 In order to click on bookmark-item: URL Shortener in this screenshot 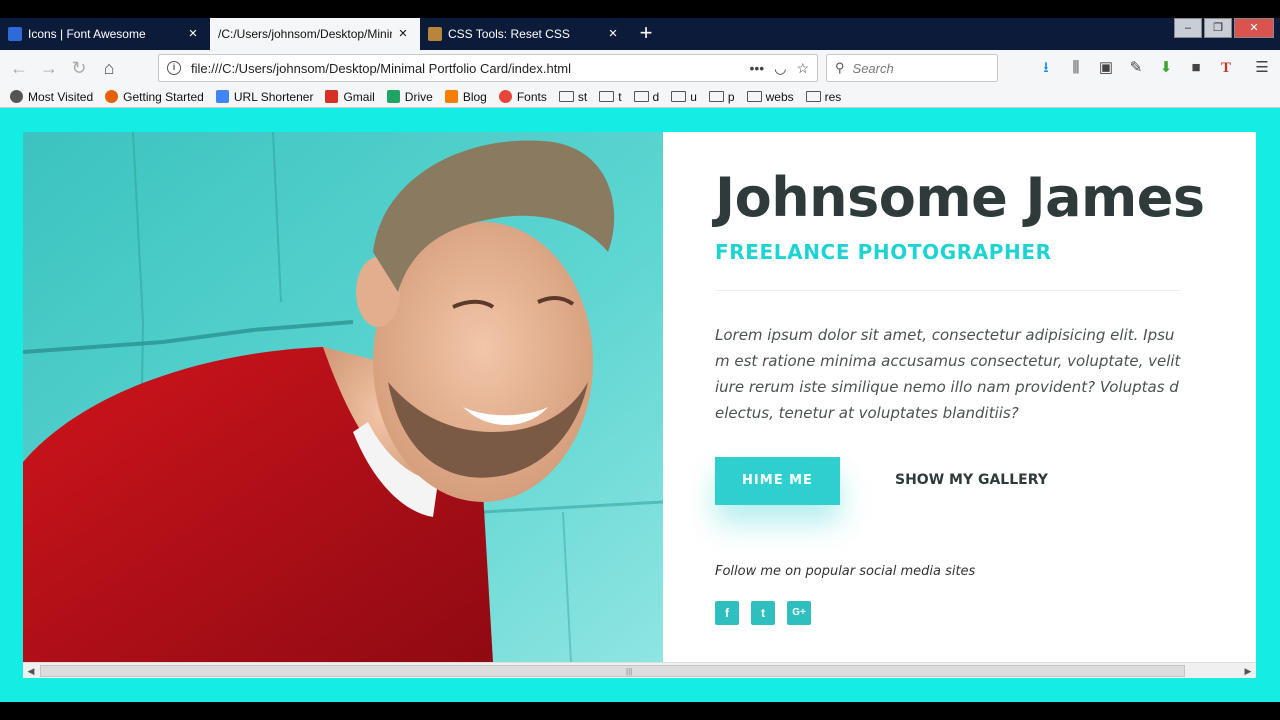, I will do `click(264, 96)`.